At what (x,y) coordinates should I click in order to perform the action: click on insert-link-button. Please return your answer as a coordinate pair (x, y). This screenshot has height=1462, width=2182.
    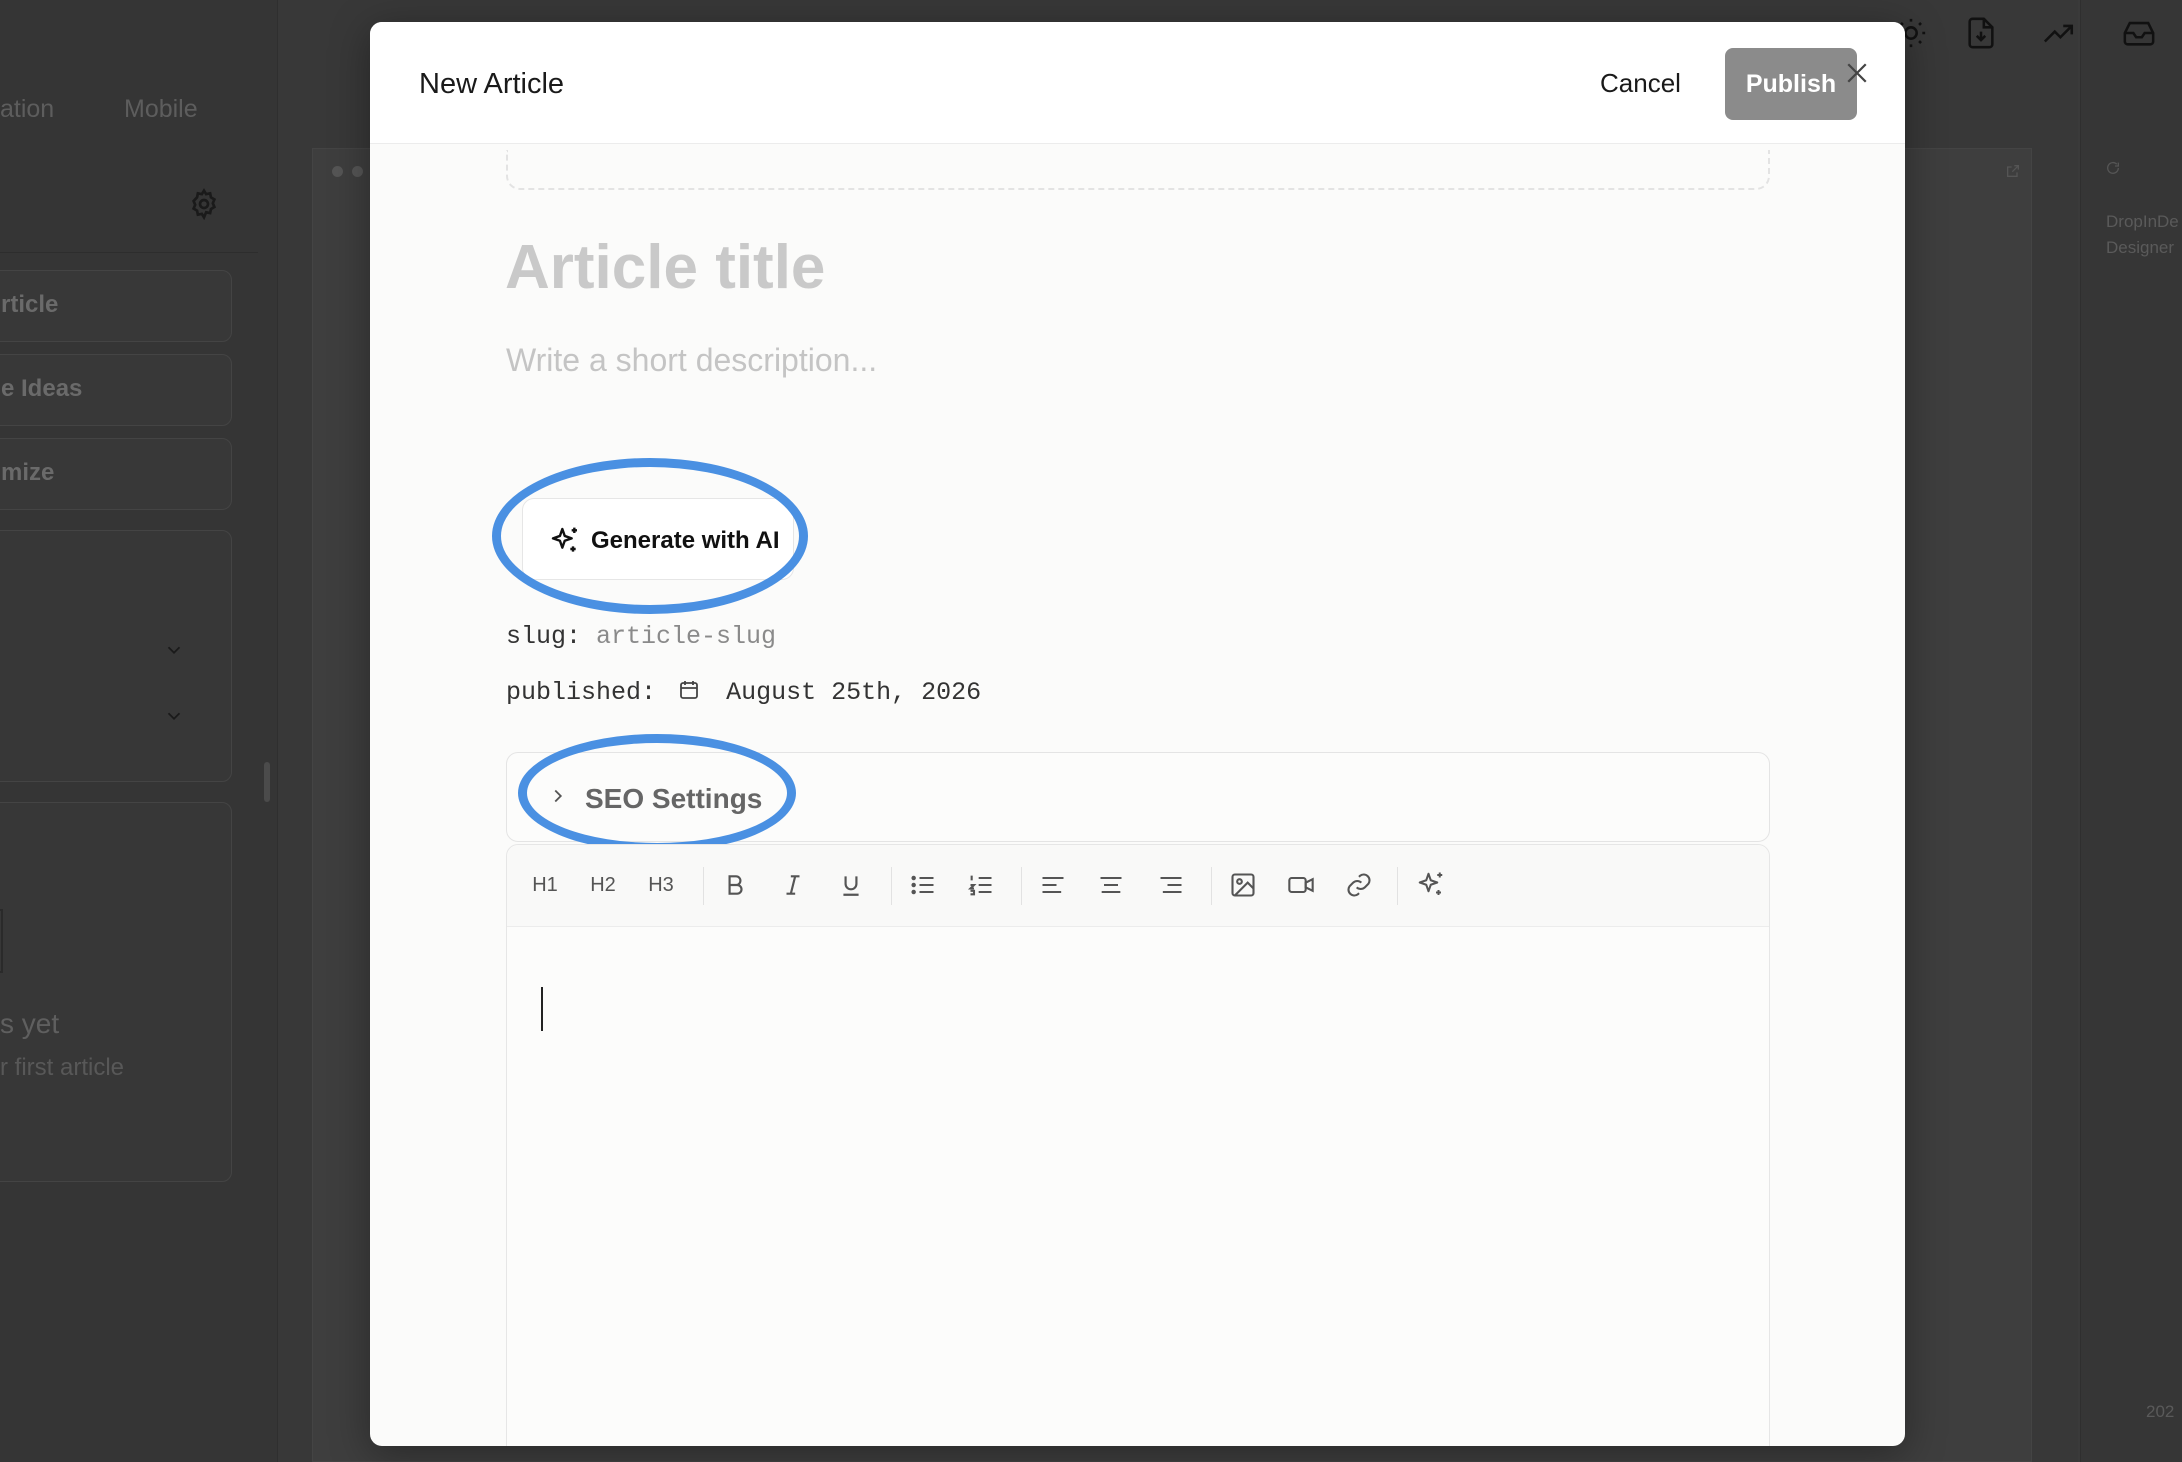
    Looking at the image, I should click on (1359, 885).